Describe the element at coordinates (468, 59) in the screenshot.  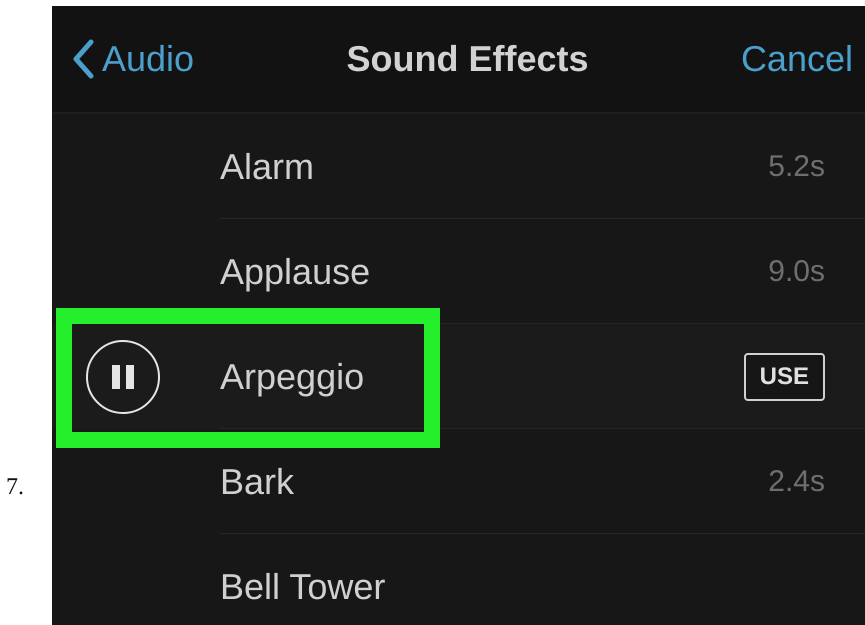
I see `screen-title: Sound Effects` at that location.